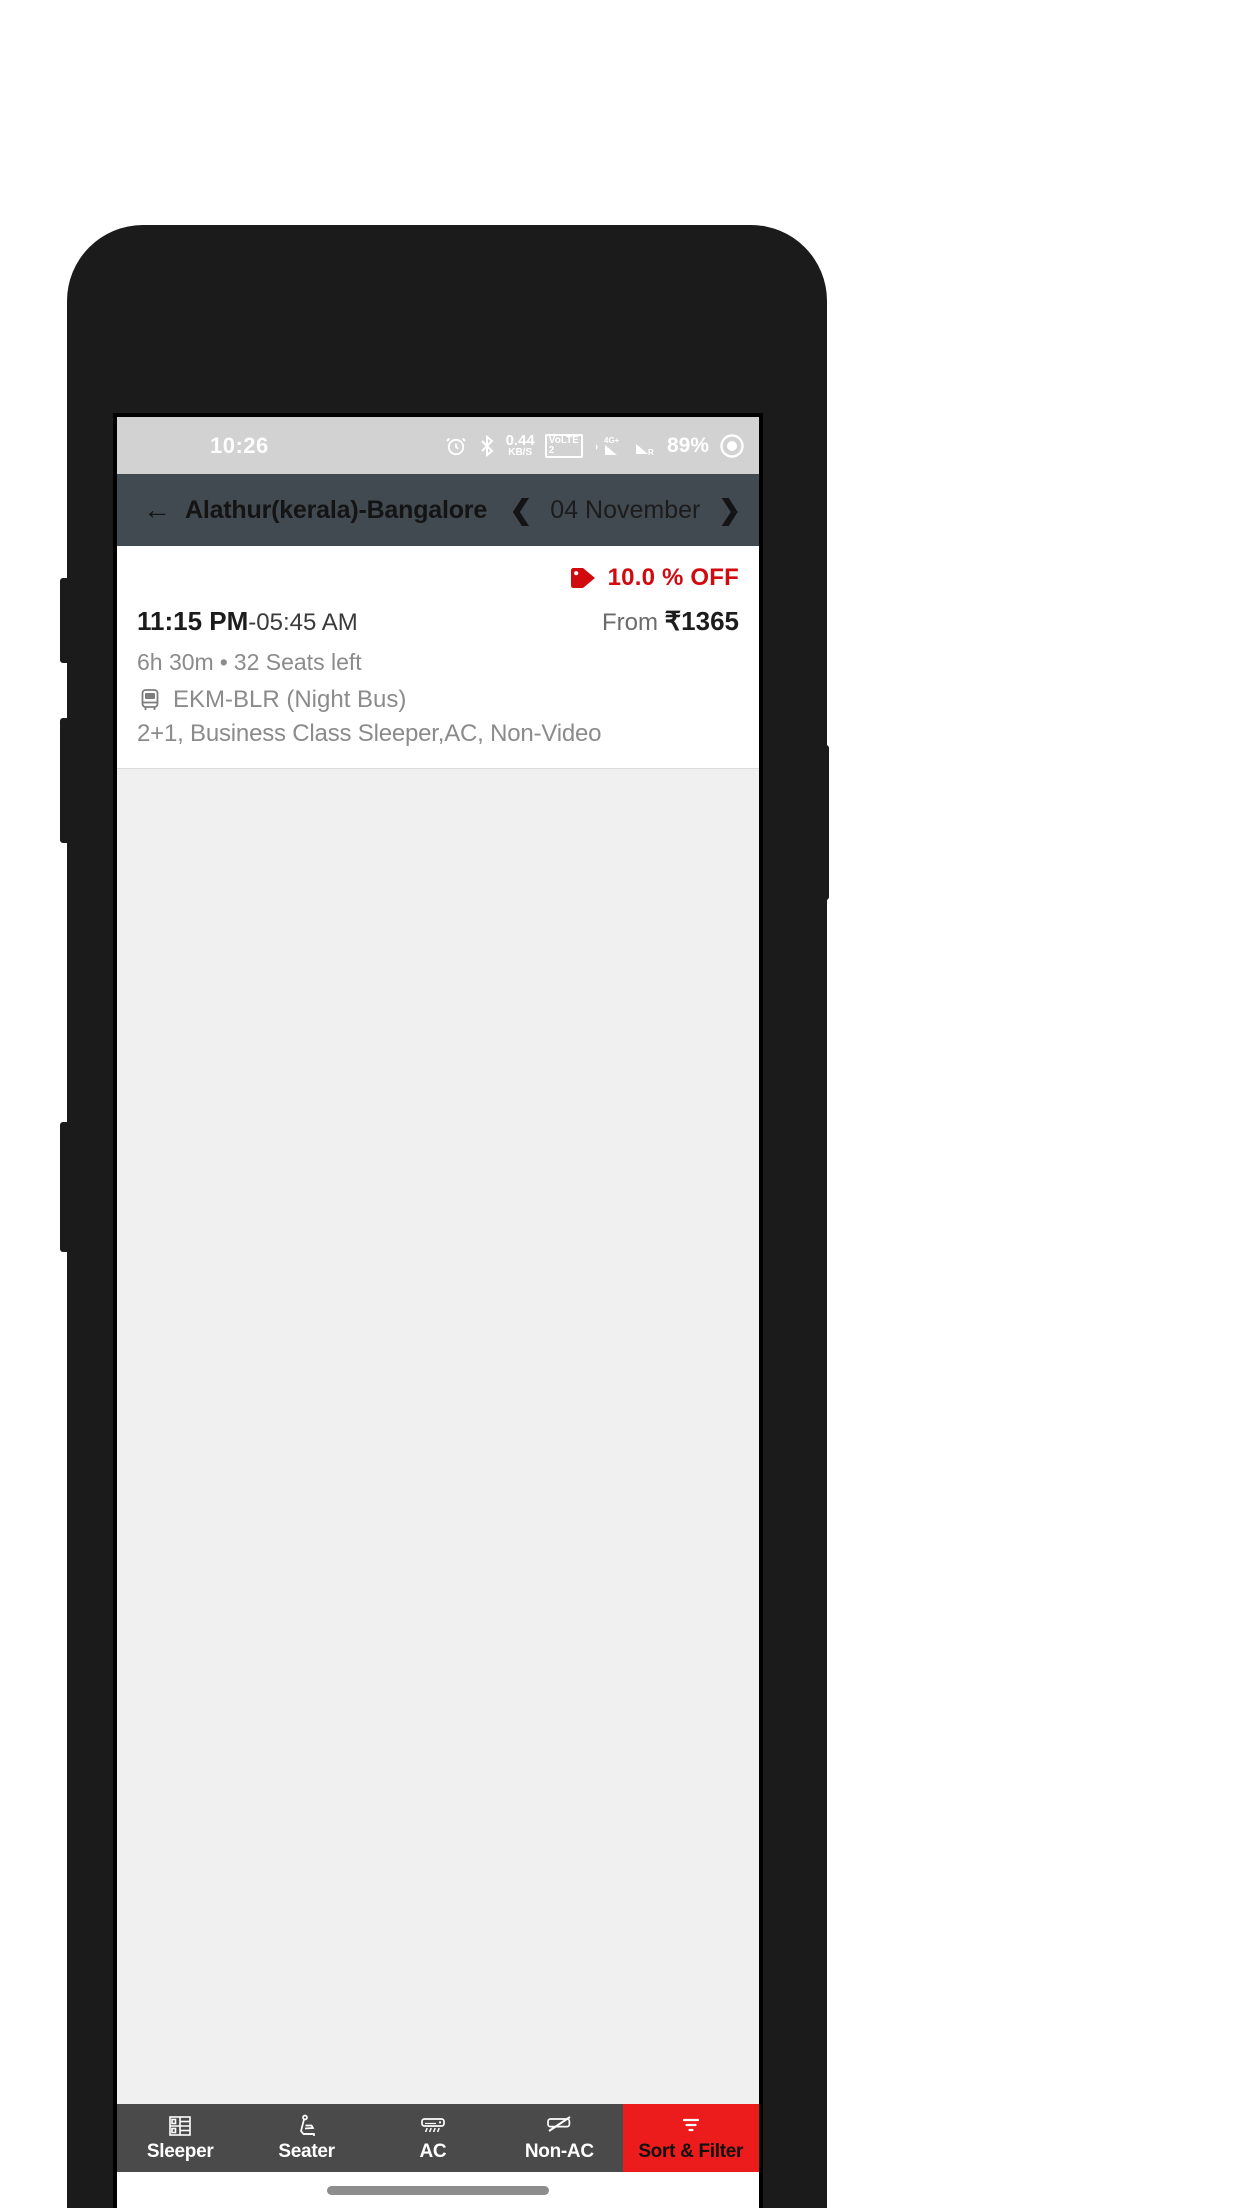  I want to click on offer-badge: 10.0 % OFF, so click(438, 578).